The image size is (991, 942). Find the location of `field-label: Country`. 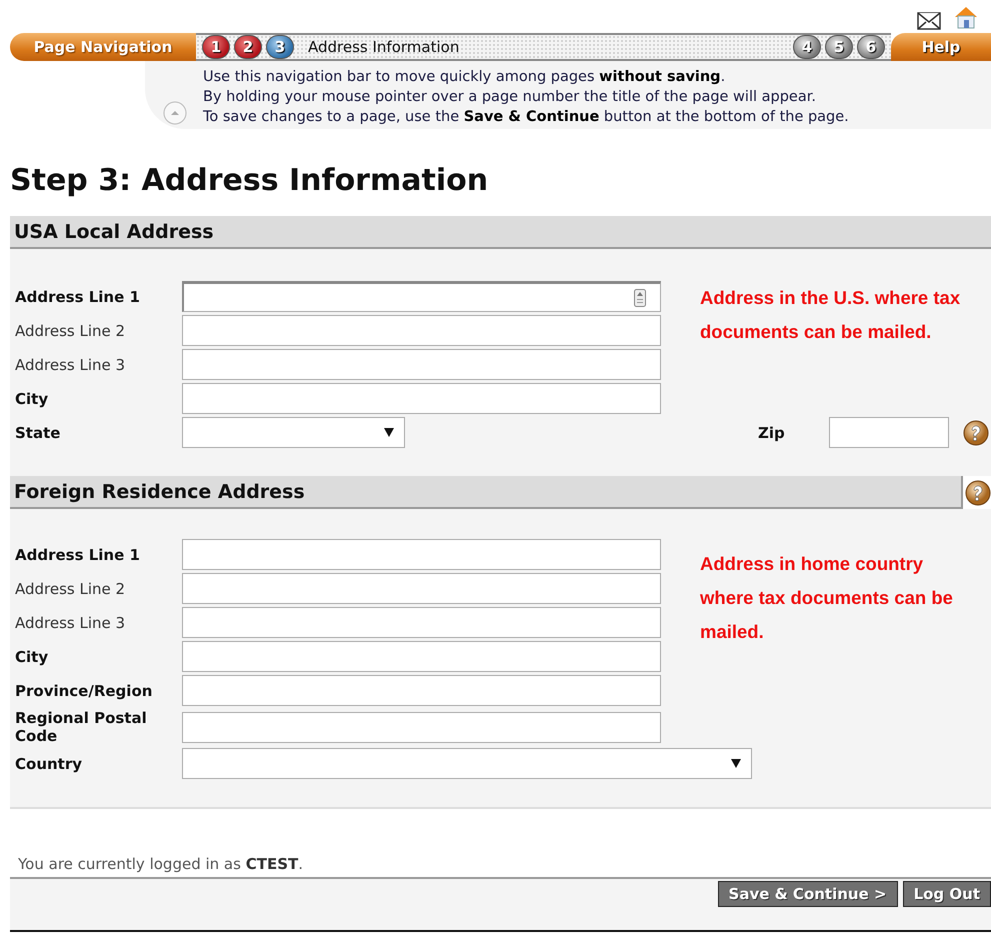

field-label: Country is located at coordinates (49, 763).